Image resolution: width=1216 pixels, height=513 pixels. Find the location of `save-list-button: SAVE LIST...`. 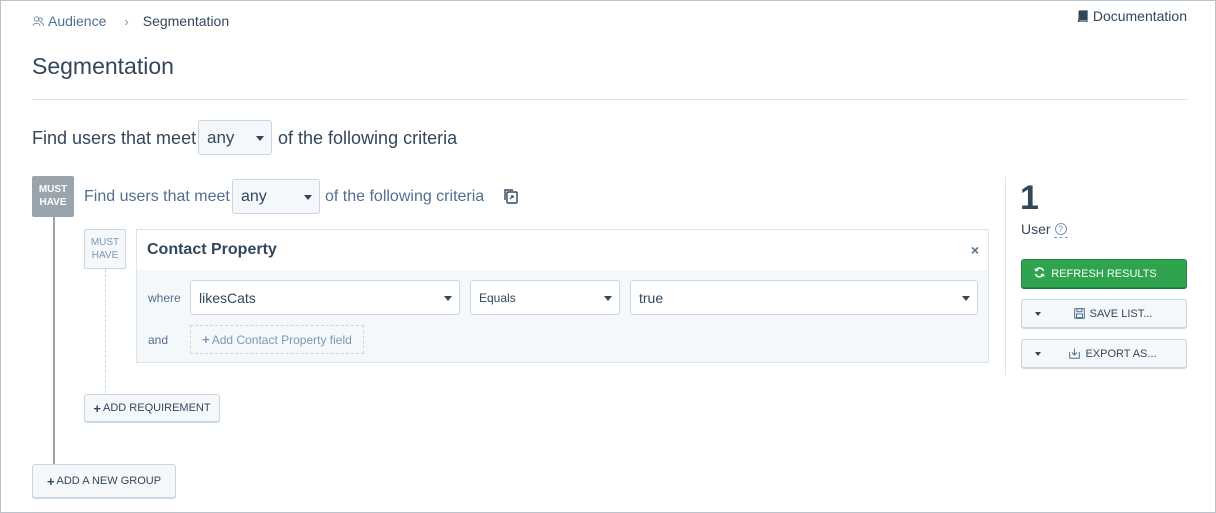

save-list-button: SAVE LIST... is located at coordinates (1104, 313).